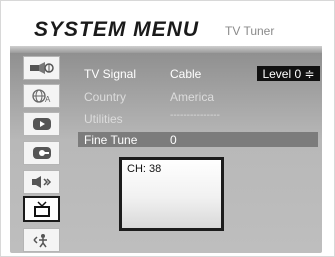  What do you see at coordinates (117, 29) in the screenshot?
I see `menu-title: SYSTEM MENU` at bounding box center [117, 29].